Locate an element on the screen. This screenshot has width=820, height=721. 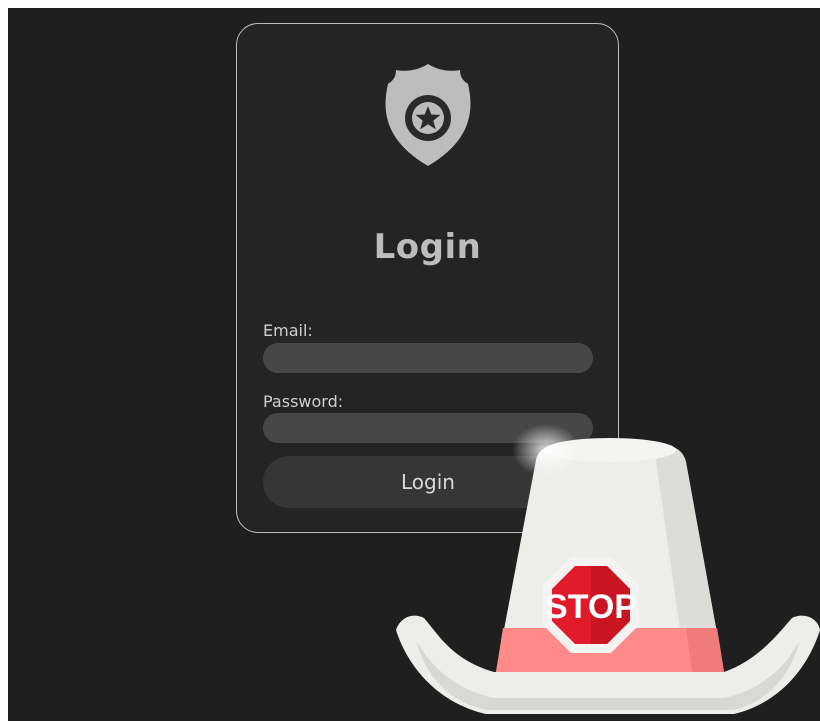
password-label: Password: is located at coordinates (303, 401).